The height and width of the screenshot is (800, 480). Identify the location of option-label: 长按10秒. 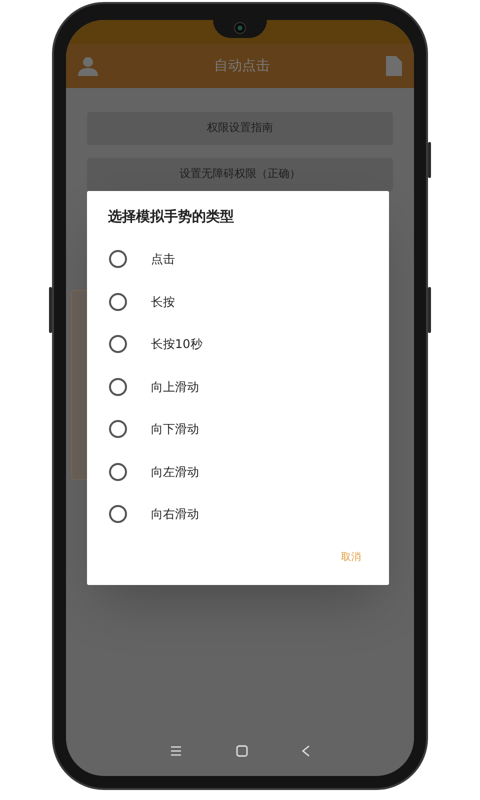
(176, 344).